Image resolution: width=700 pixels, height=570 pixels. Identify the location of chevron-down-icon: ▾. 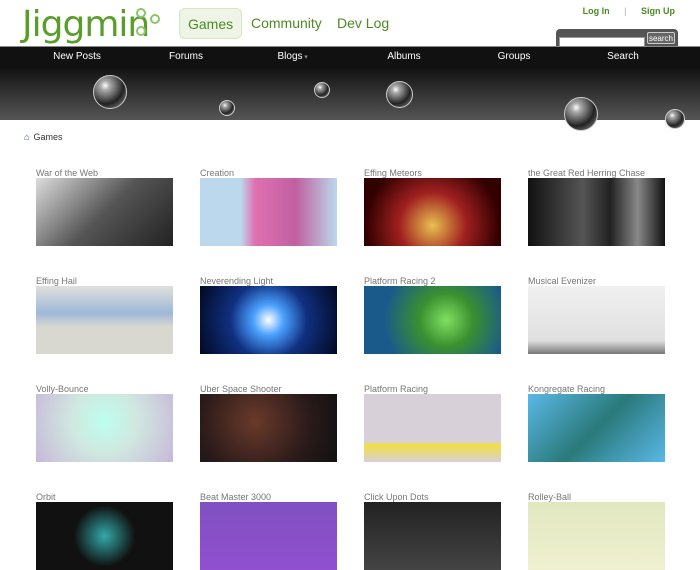
(306, 57).